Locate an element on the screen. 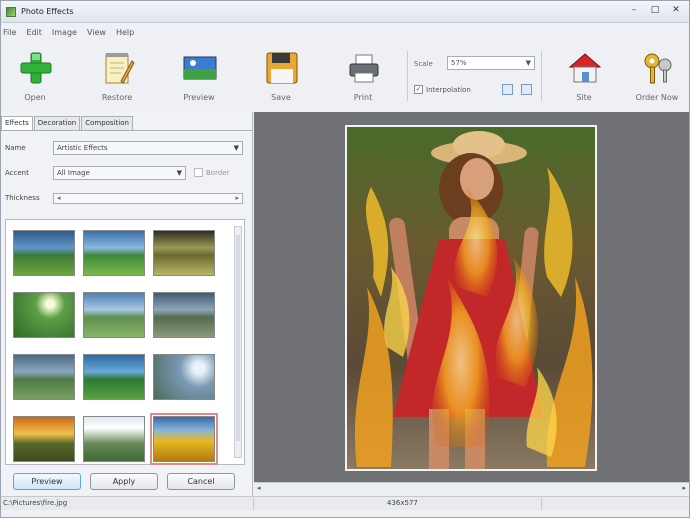 This screenshot has height=518, width=690. gallery-scrollbar is located at coordinates (238, 342).